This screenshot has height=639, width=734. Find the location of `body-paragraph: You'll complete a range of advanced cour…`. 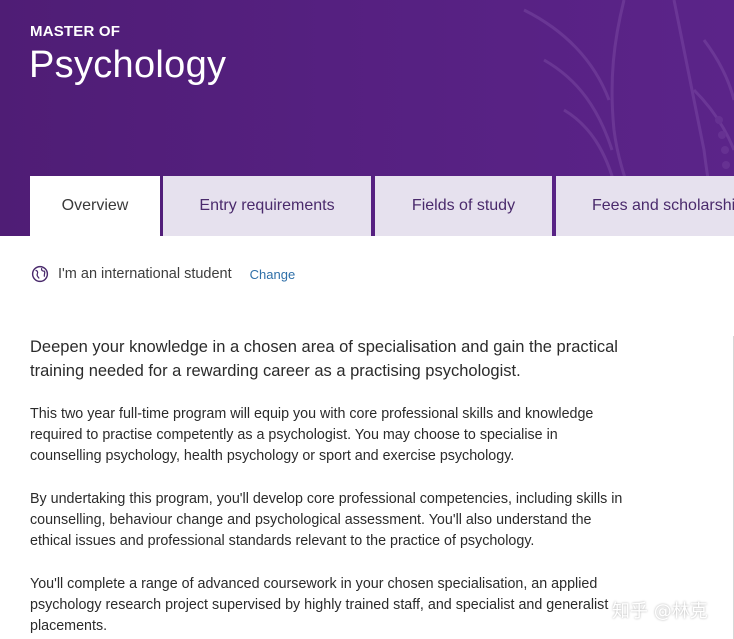

body-paragraph: You'll complete a range of advanced cour… is located at coordinates (319, 605).